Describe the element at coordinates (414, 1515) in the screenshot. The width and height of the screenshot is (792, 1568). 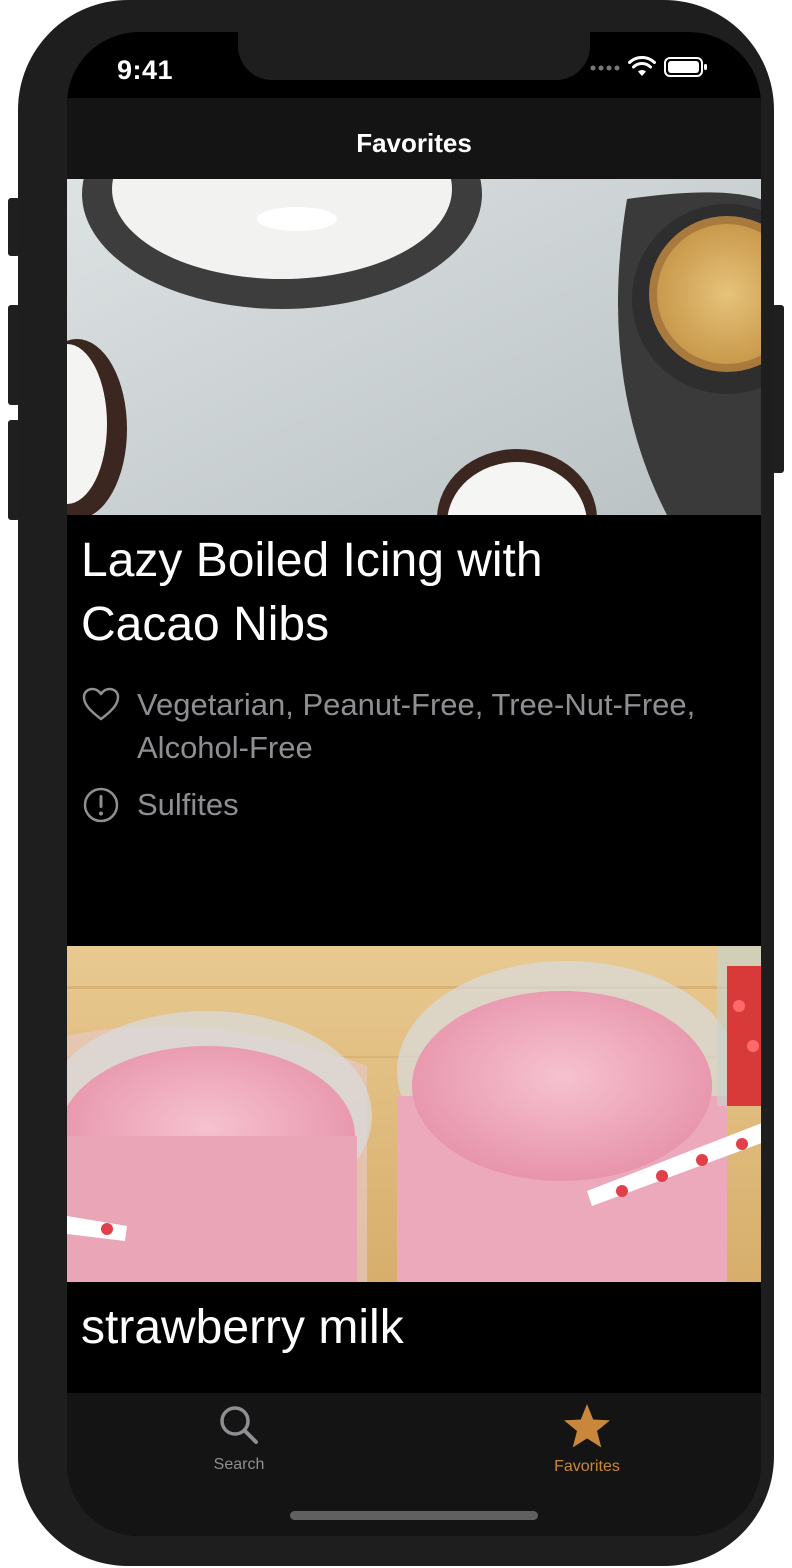
I see `home-indicator` at that location.